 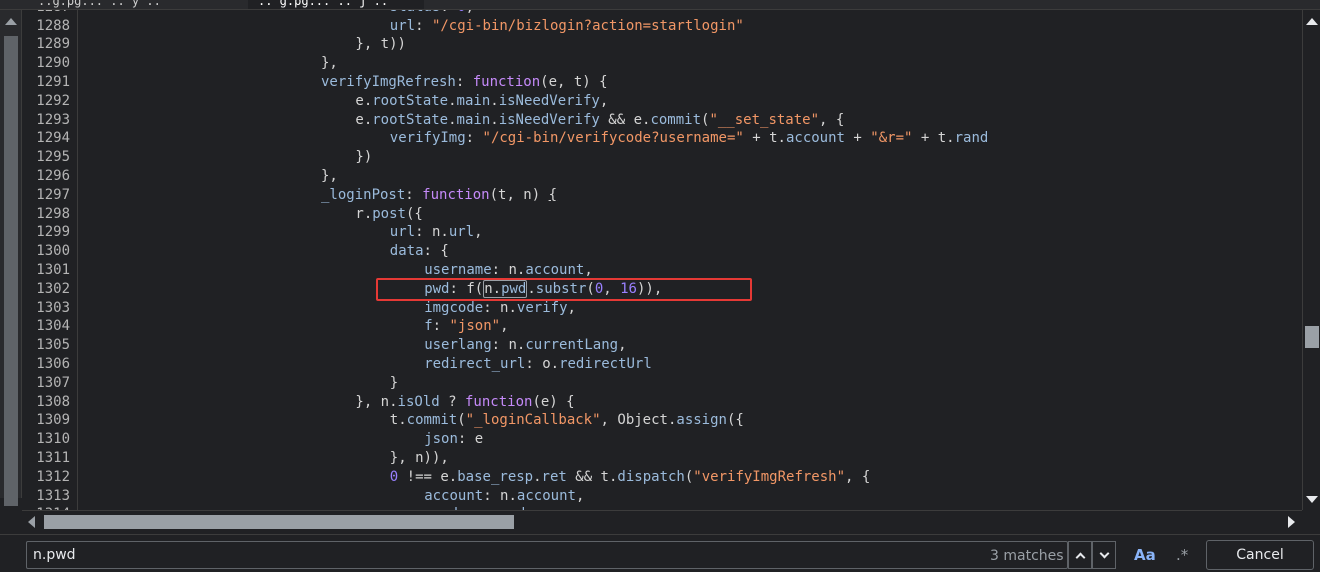 What do you see at coordinates (46, 326) in the screenshot?
I see `line-number: 1304` at bounding box center [46, 326].